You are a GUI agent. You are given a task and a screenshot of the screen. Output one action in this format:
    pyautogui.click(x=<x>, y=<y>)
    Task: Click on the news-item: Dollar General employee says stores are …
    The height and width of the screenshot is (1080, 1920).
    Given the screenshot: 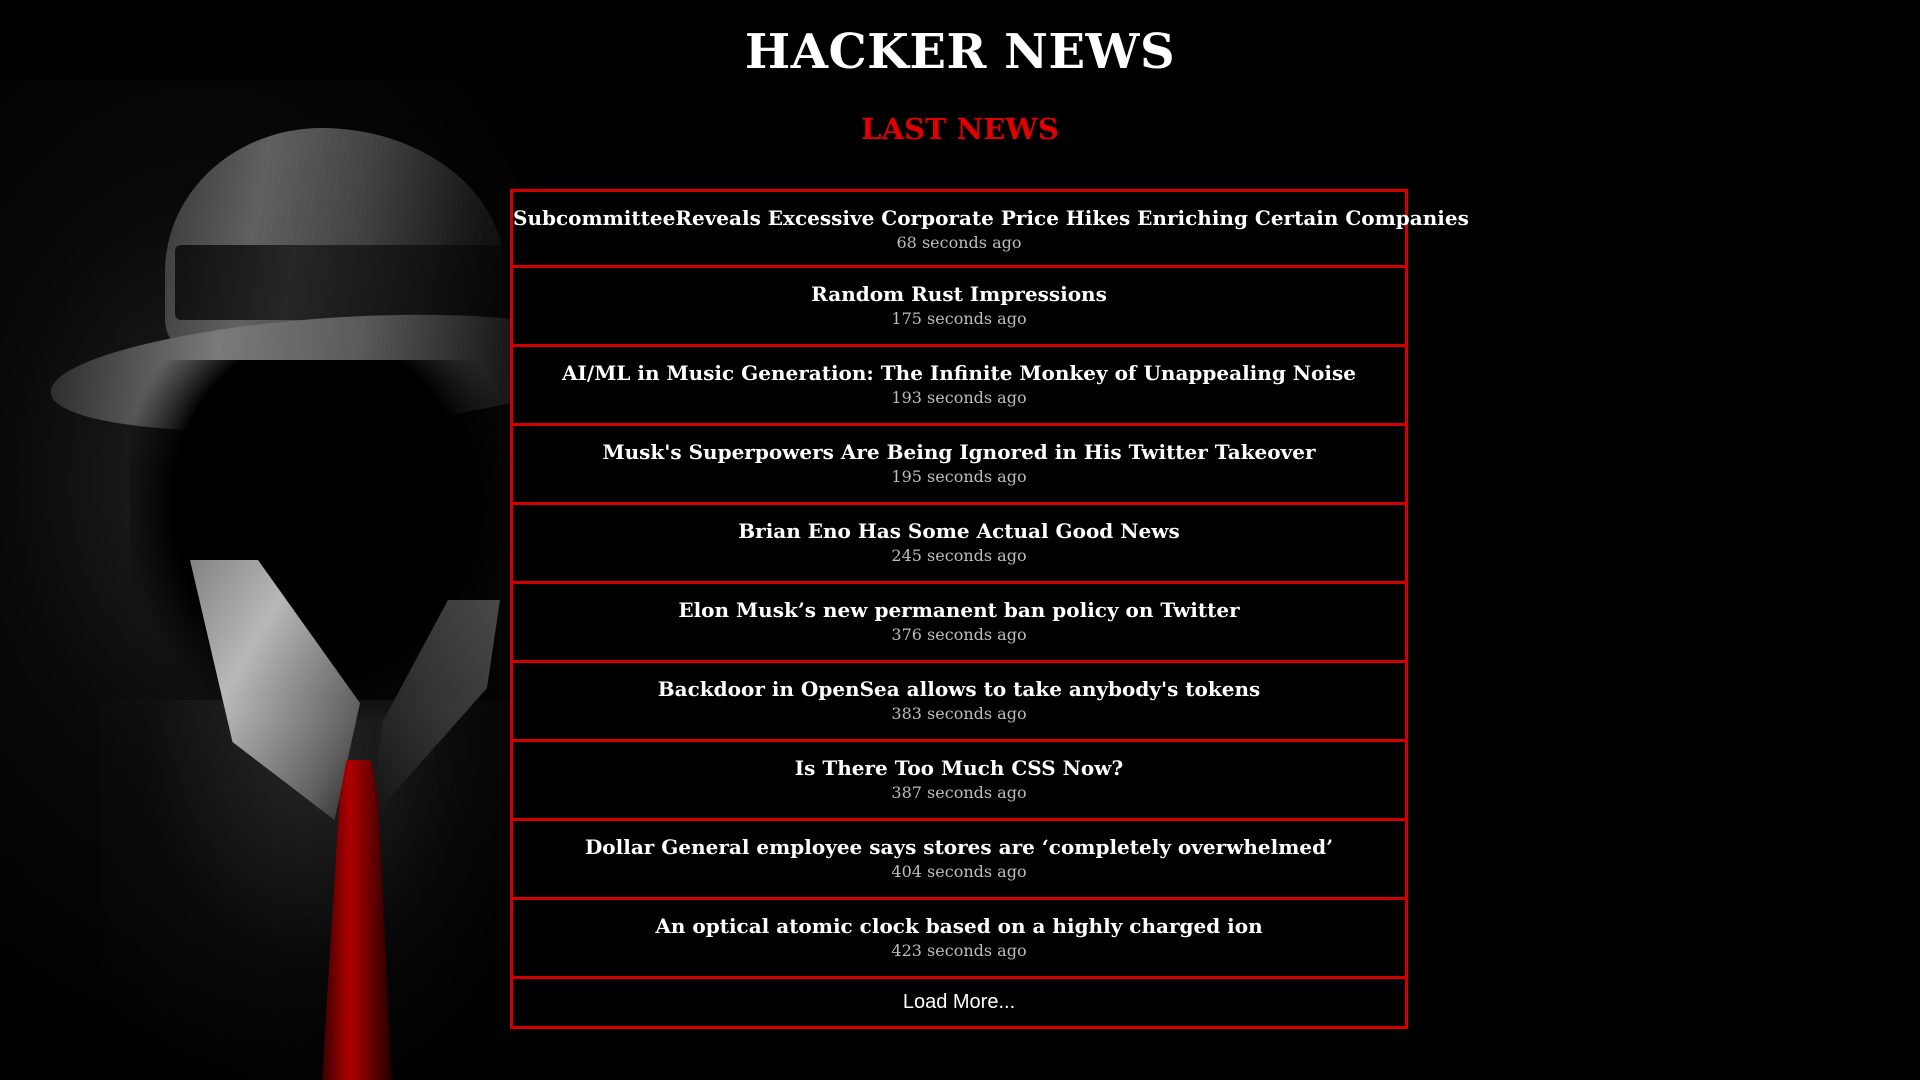 What is the action you would take?
    pyautogui.click(x=959, y=860)
    